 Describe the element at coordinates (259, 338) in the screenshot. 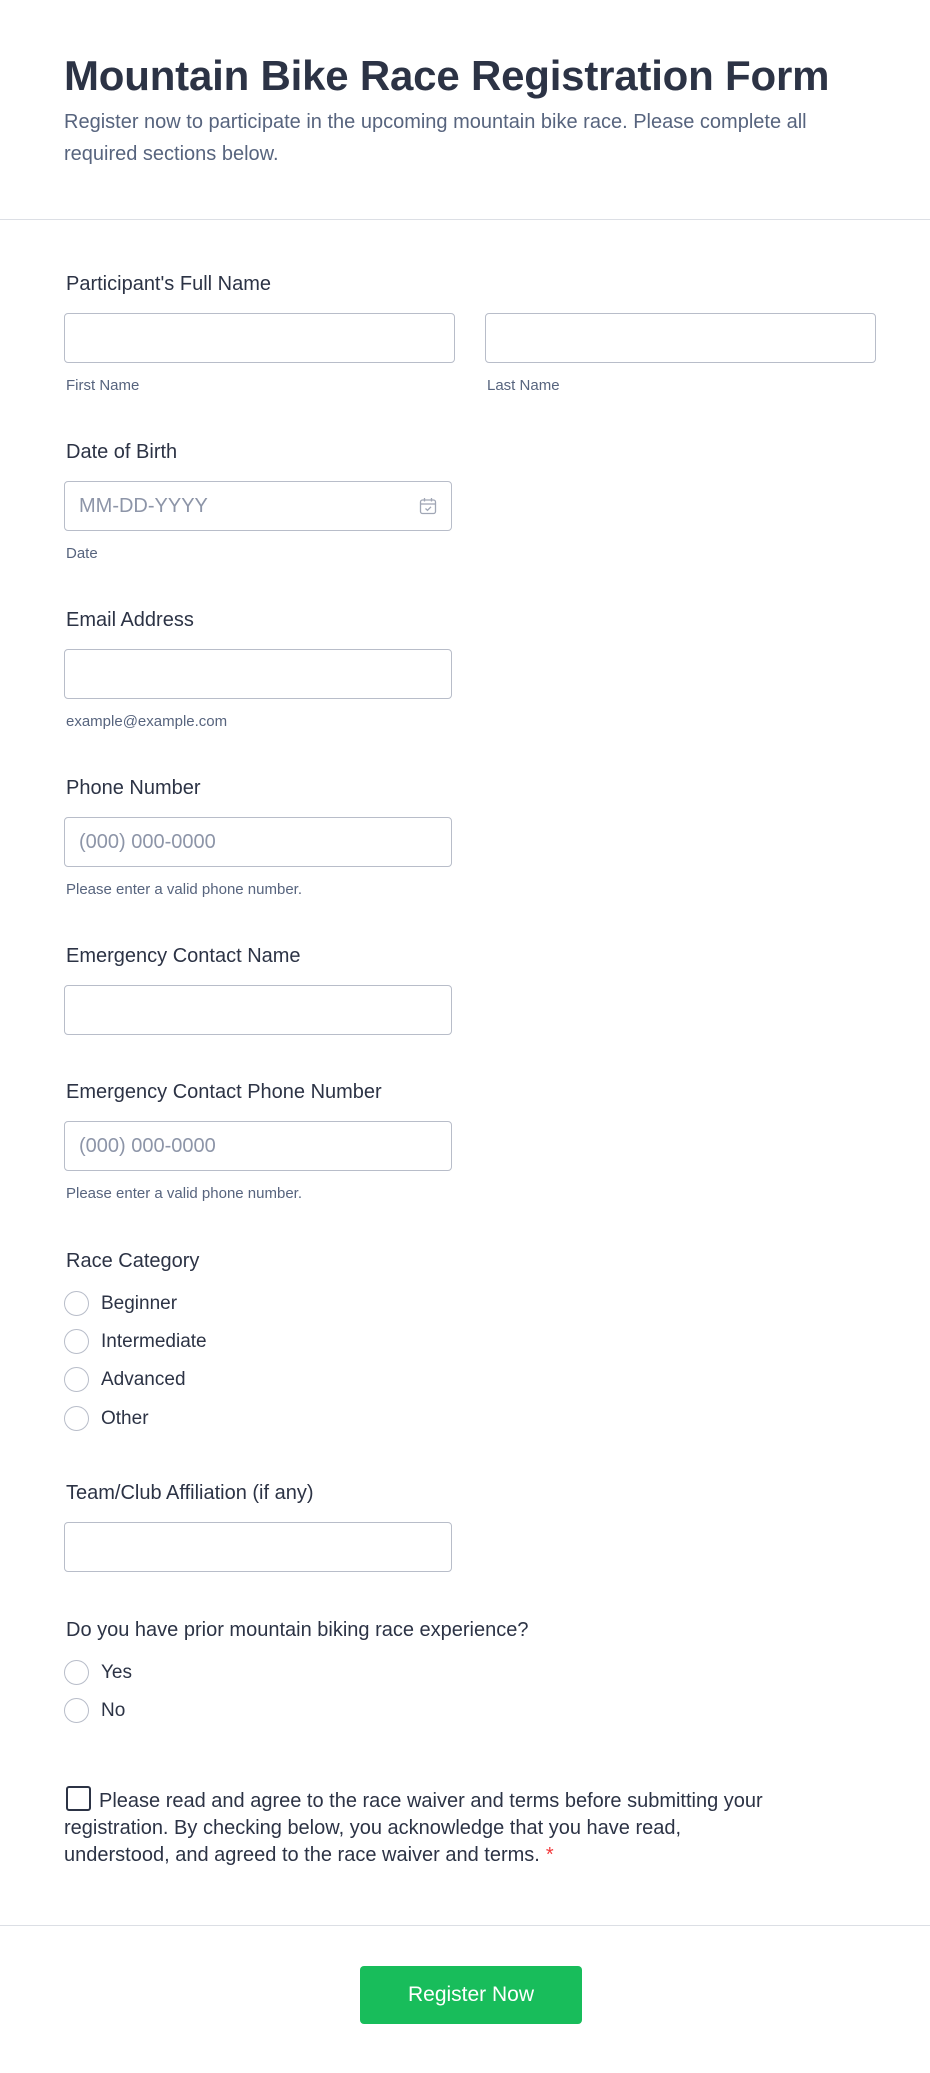

I see `first-name-input` at that location.